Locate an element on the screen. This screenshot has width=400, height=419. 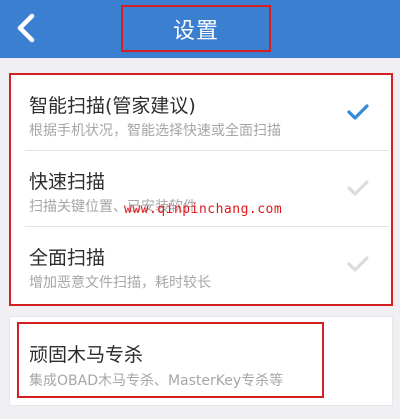
page-title: 设置 is located at coordinates (195, 31).